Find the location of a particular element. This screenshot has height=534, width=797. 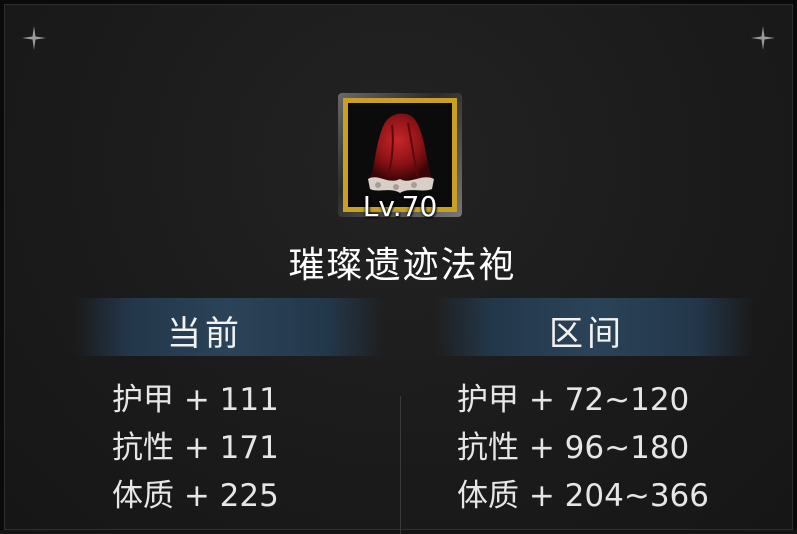

current-stats-list: 护甲 + 111 抗性 + 171 体质 + 225 is located at coordinates (195, 448).